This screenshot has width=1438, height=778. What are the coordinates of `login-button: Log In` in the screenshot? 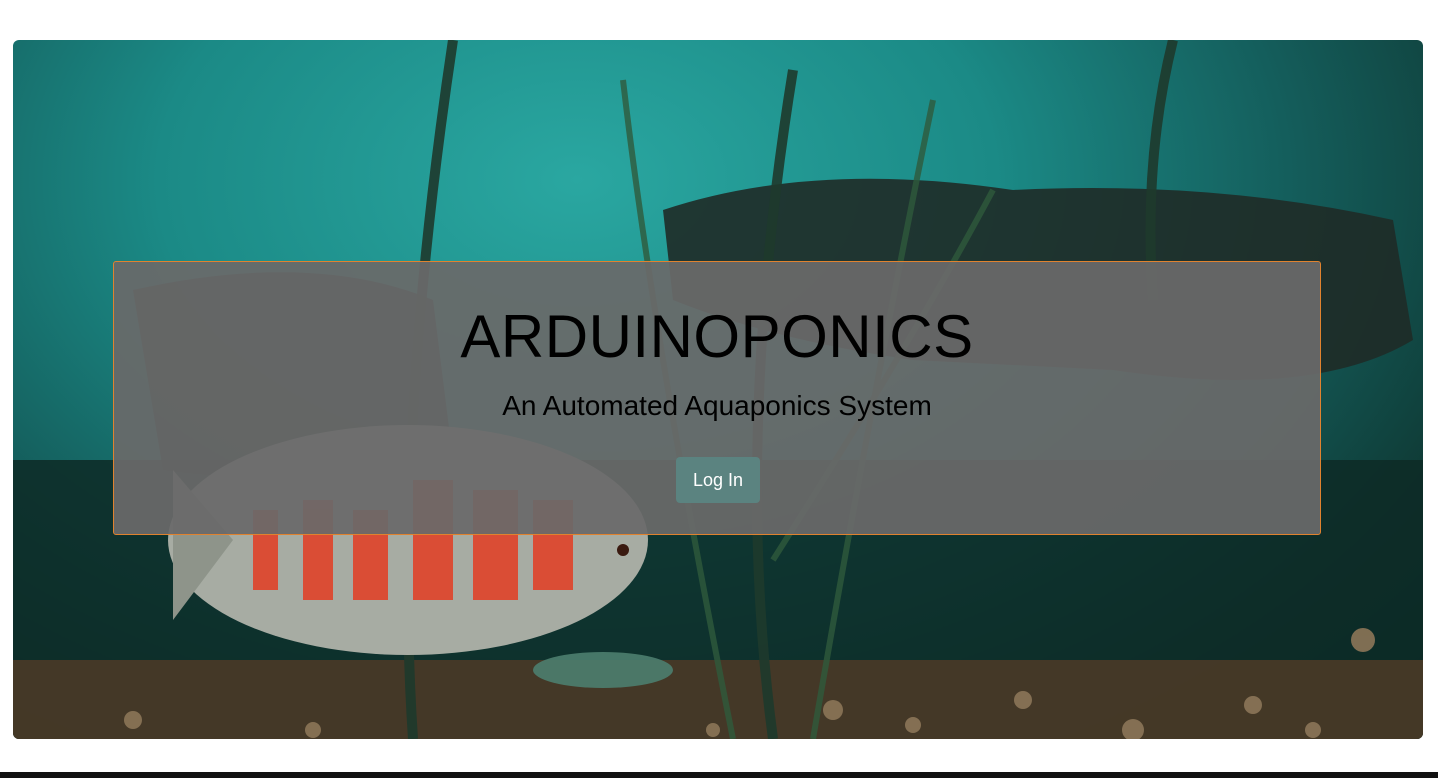 It's located at (718, 480).